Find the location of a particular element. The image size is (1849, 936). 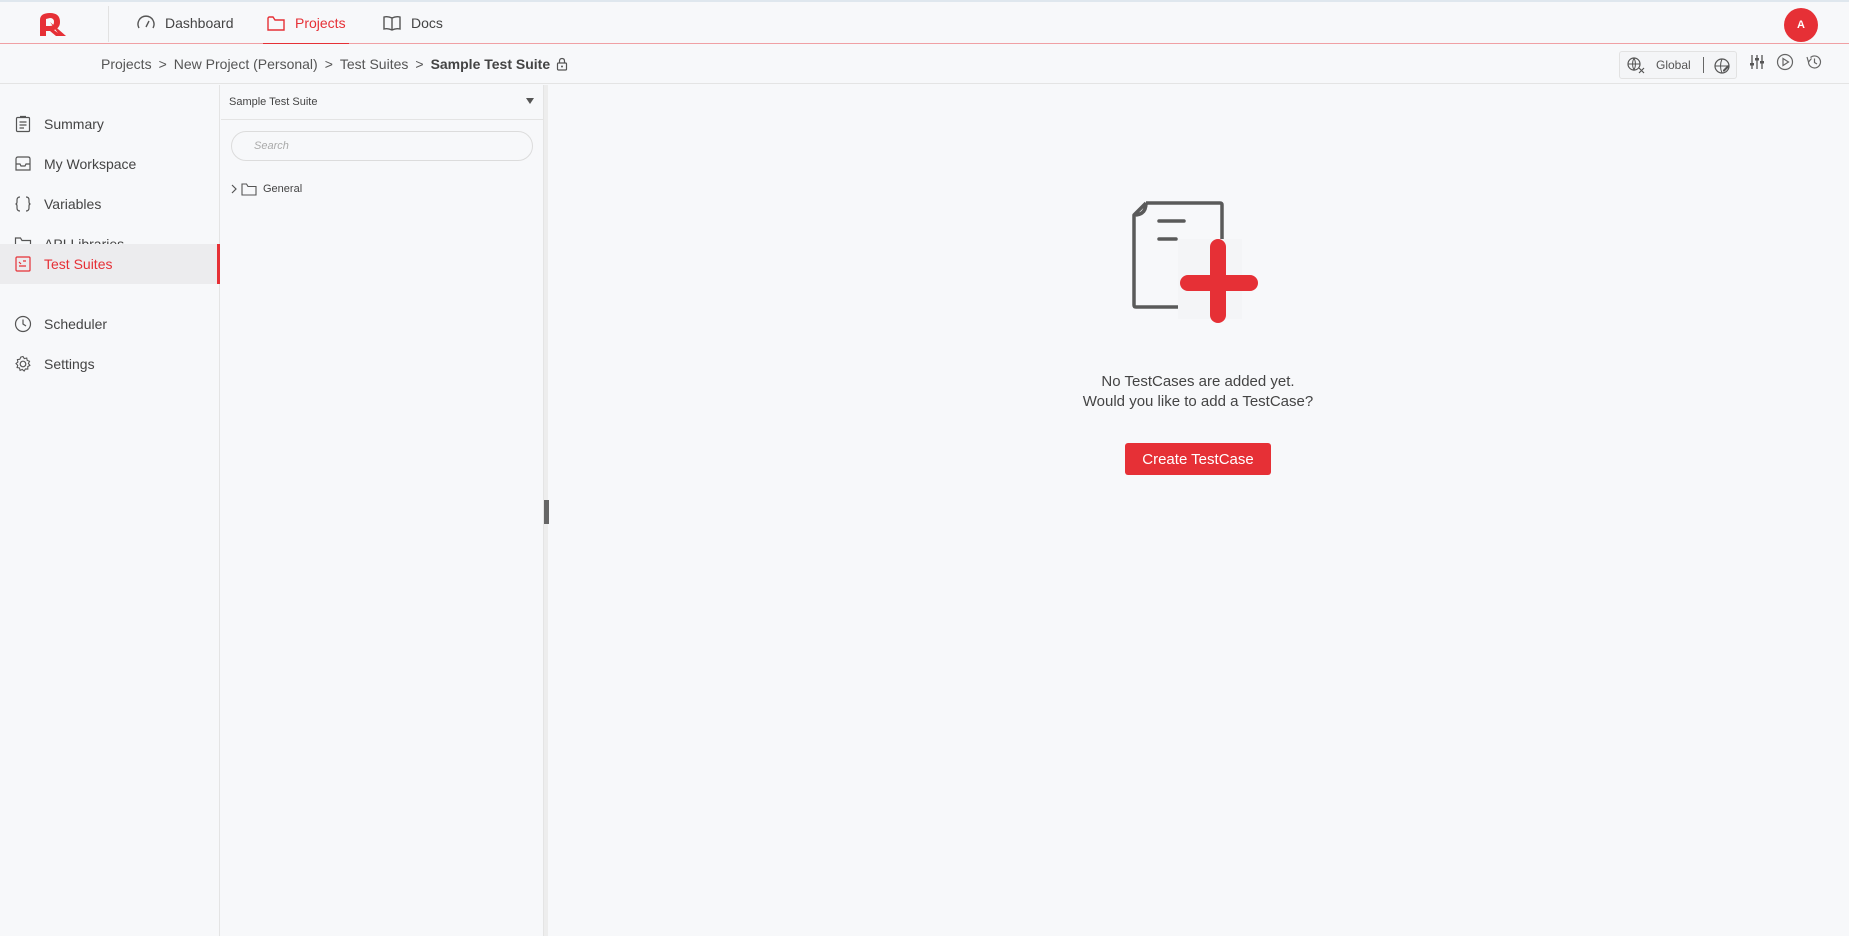

sidebar-item-label: Scheduler is located at coordinates (76, 324).